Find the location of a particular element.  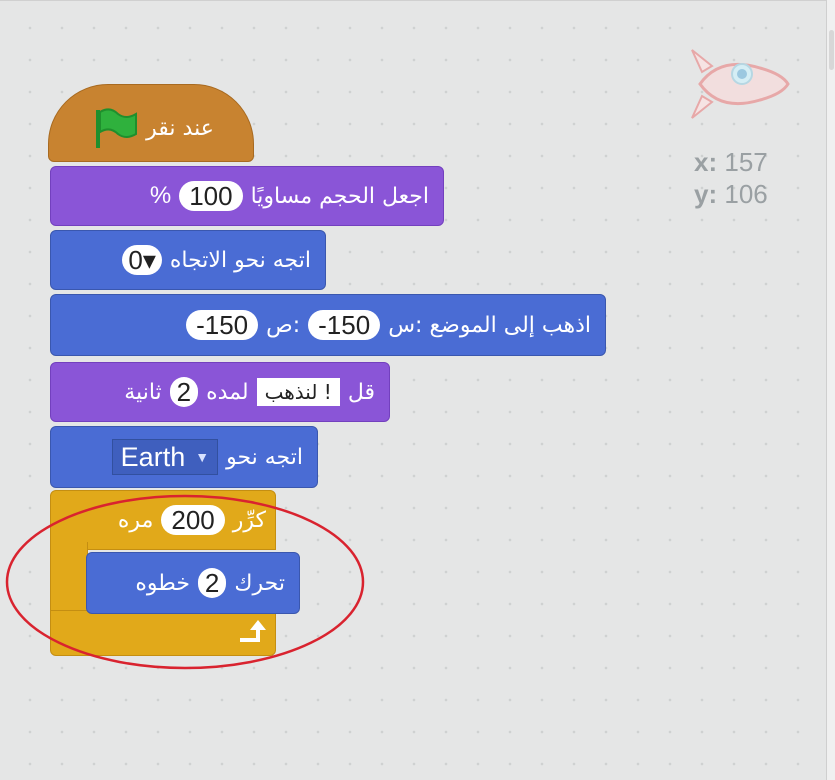

target-value: Earth is located at coordinates (153, 457).